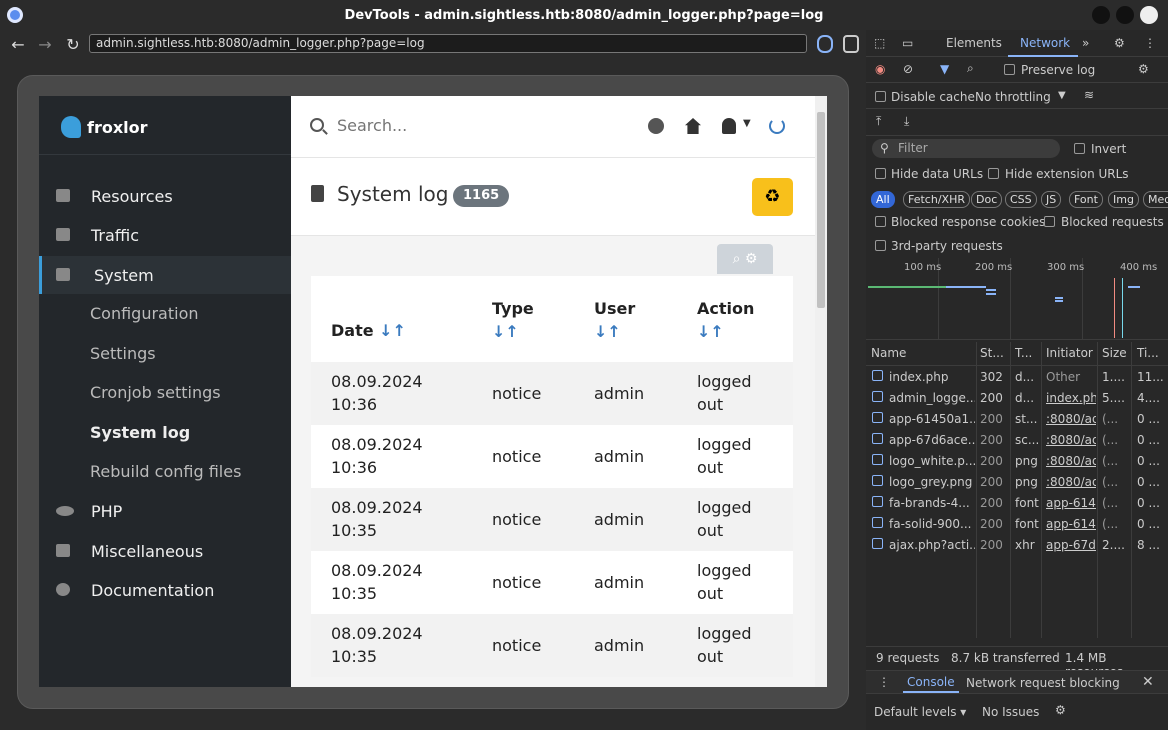 This screenshot has width=1168, height=730. Describe the element at coordinates (1010, 712) in the screenshot. I see `no-issues-button: No Issues` at that location.